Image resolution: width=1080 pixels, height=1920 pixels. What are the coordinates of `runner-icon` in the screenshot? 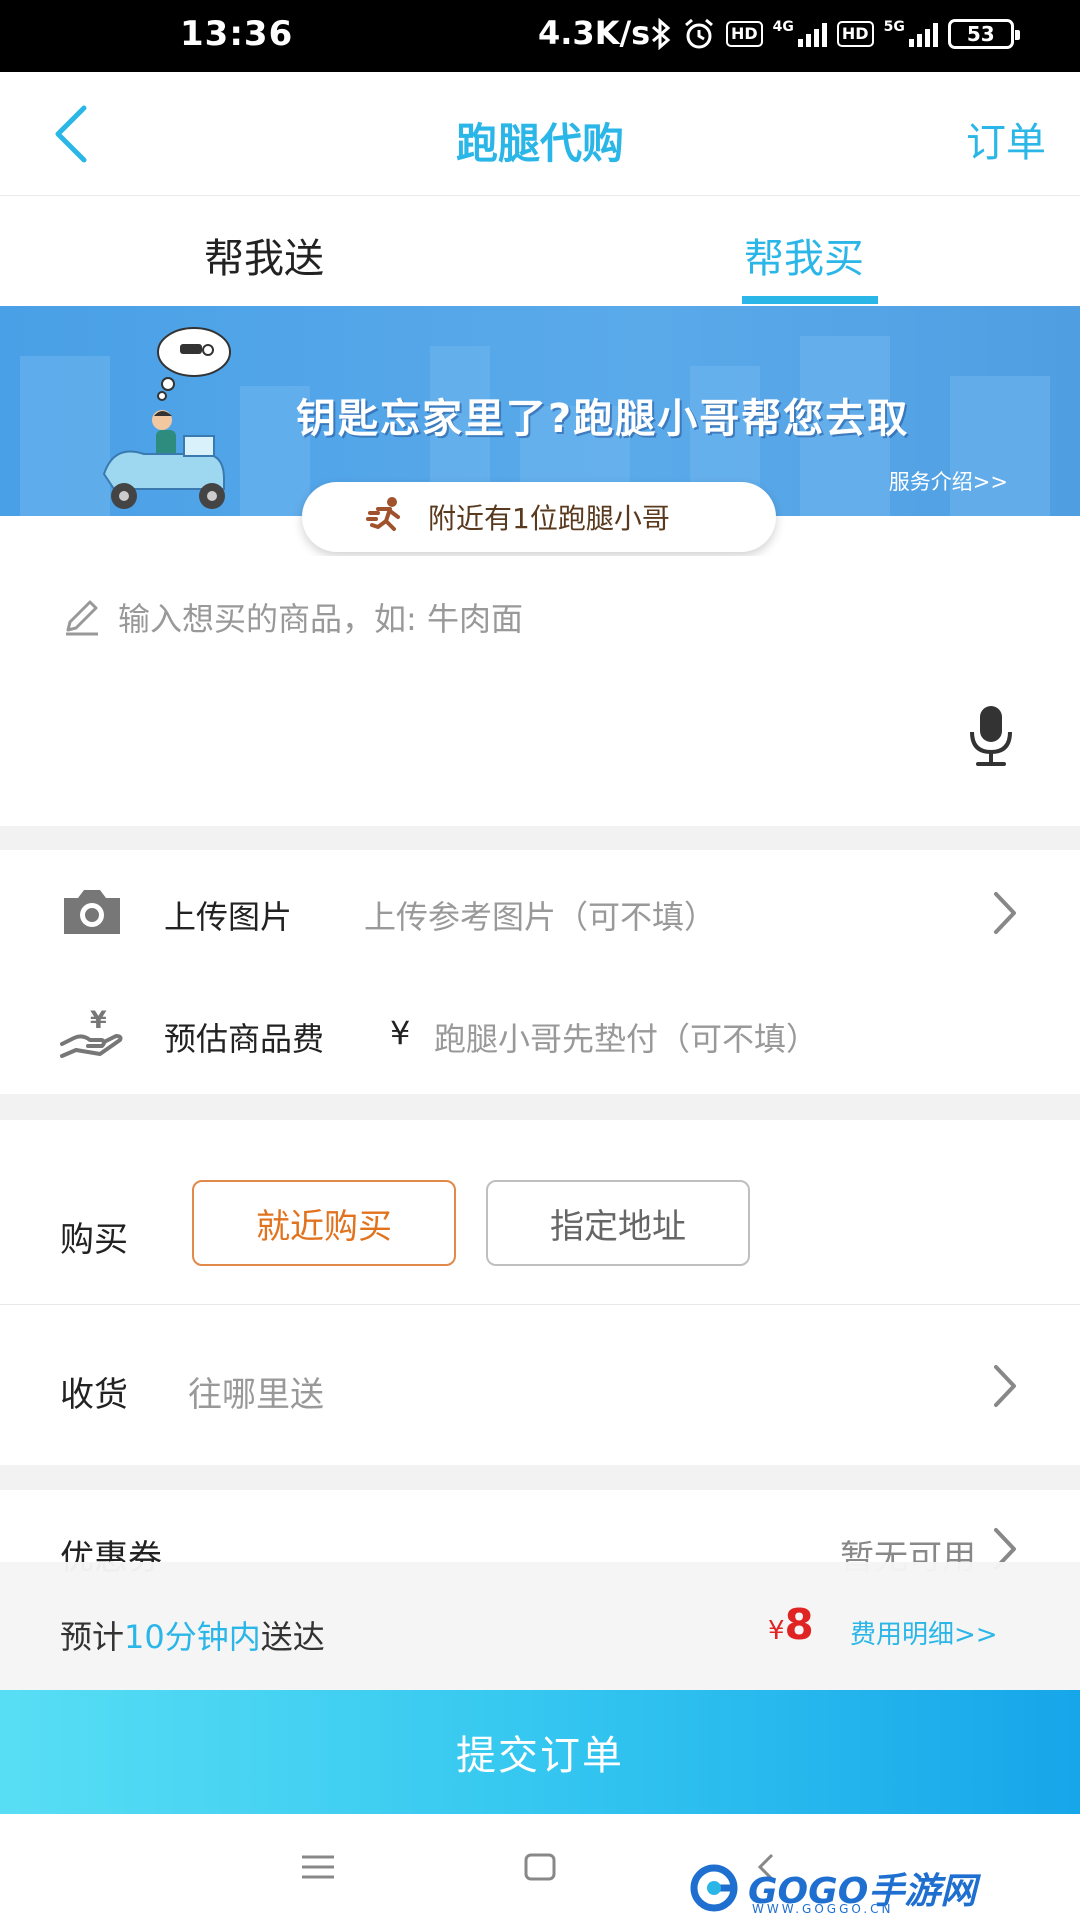 It's located at (383, 514).